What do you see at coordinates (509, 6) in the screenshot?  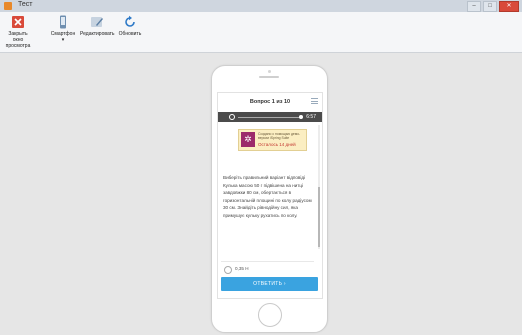 I see `close-icon: ✕` at bounding box center [509, 6].